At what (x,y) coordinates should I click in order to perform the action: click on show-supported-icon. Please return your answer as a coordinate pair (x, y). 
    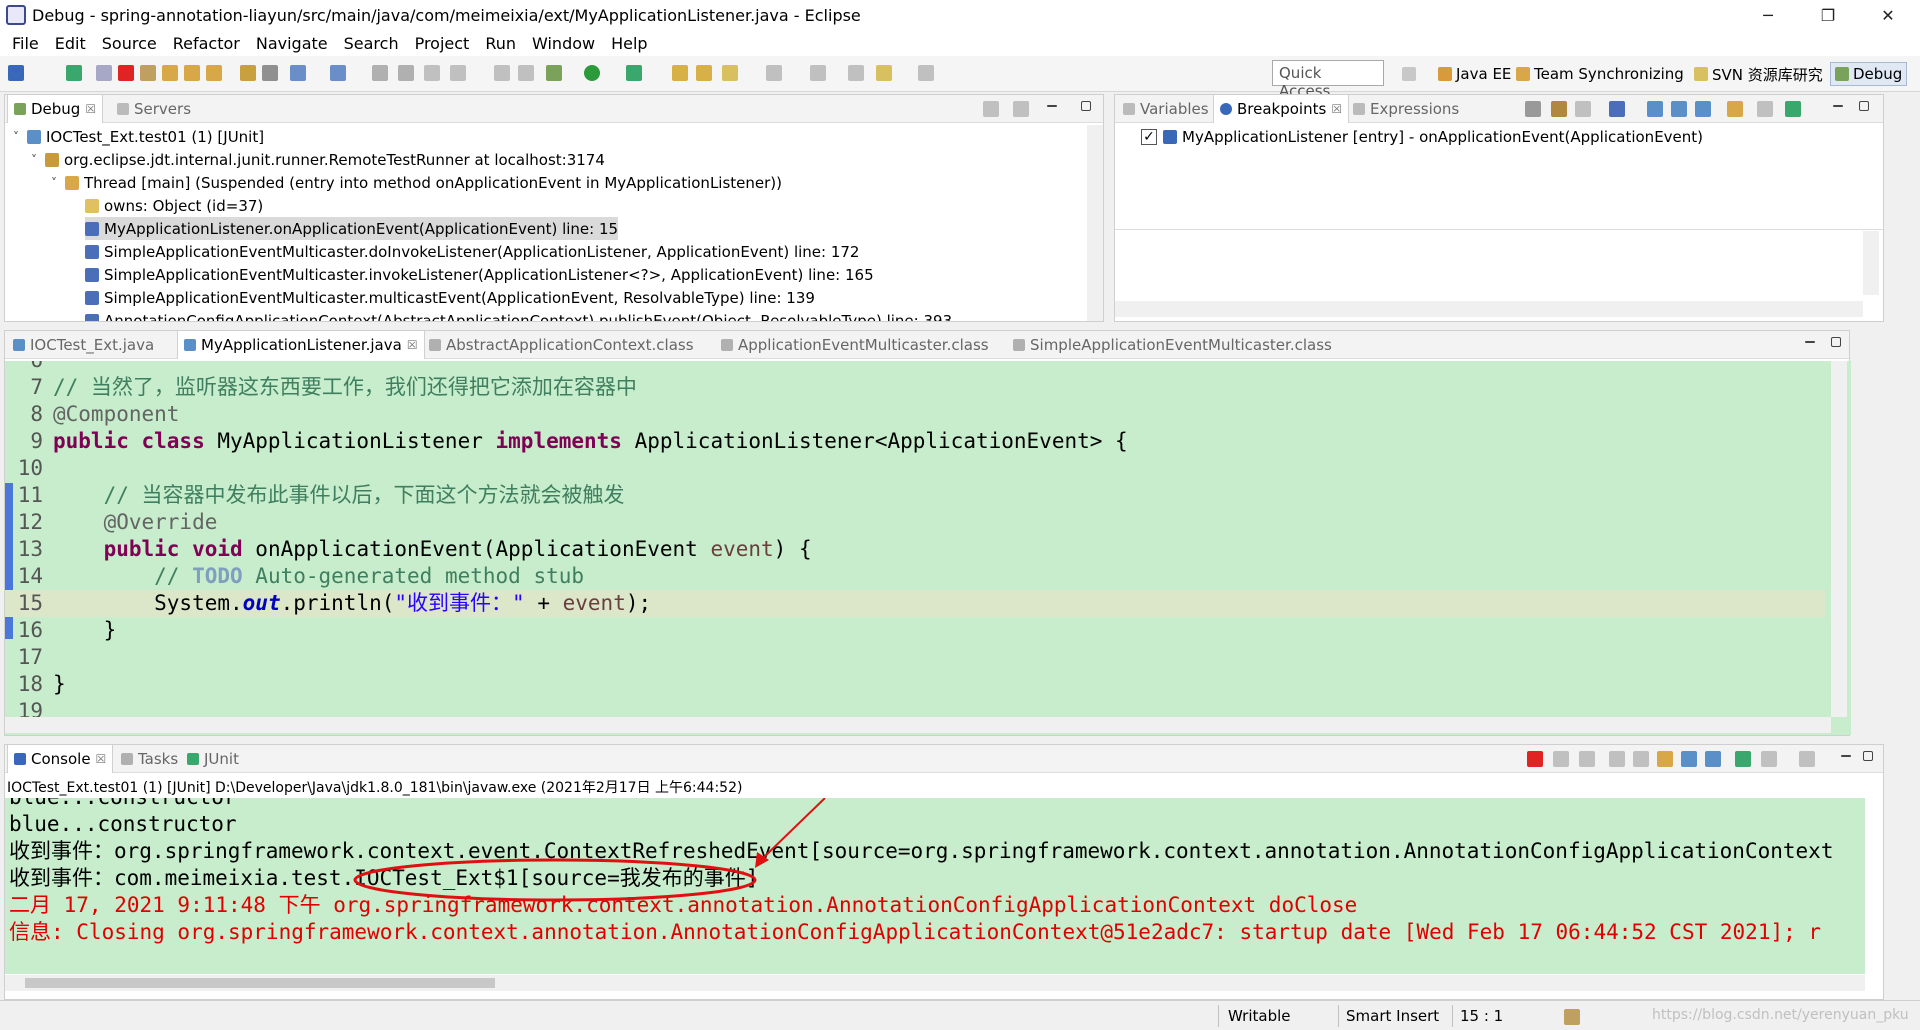
    Looking at the image, I should click on (1583, 109).